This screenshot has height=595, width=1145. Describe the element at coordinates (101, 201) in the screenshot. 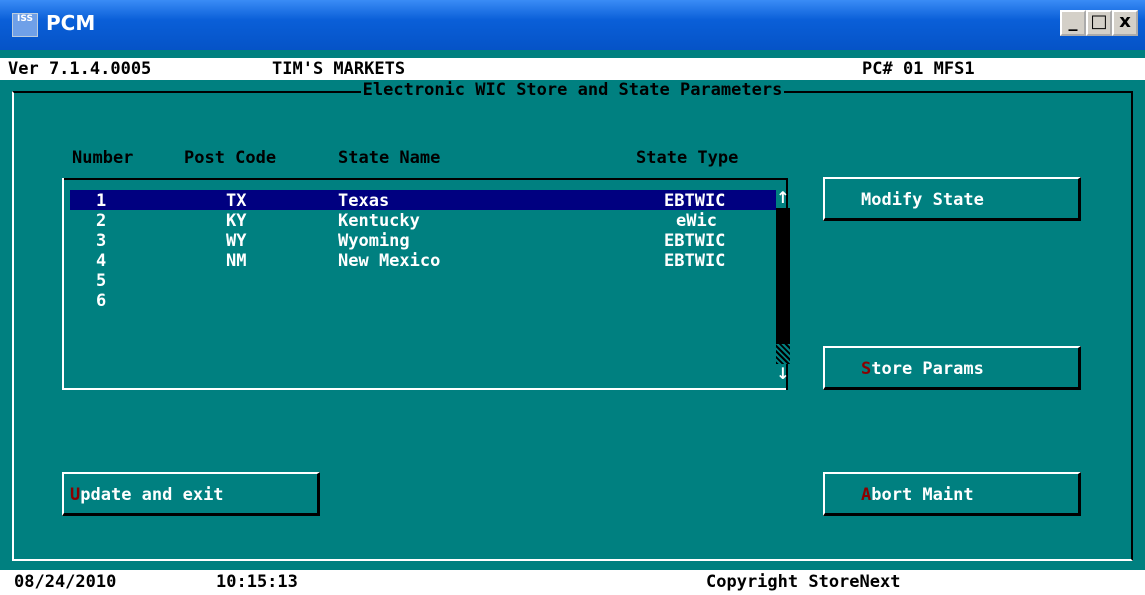

I see `row-number: 1` at that location.